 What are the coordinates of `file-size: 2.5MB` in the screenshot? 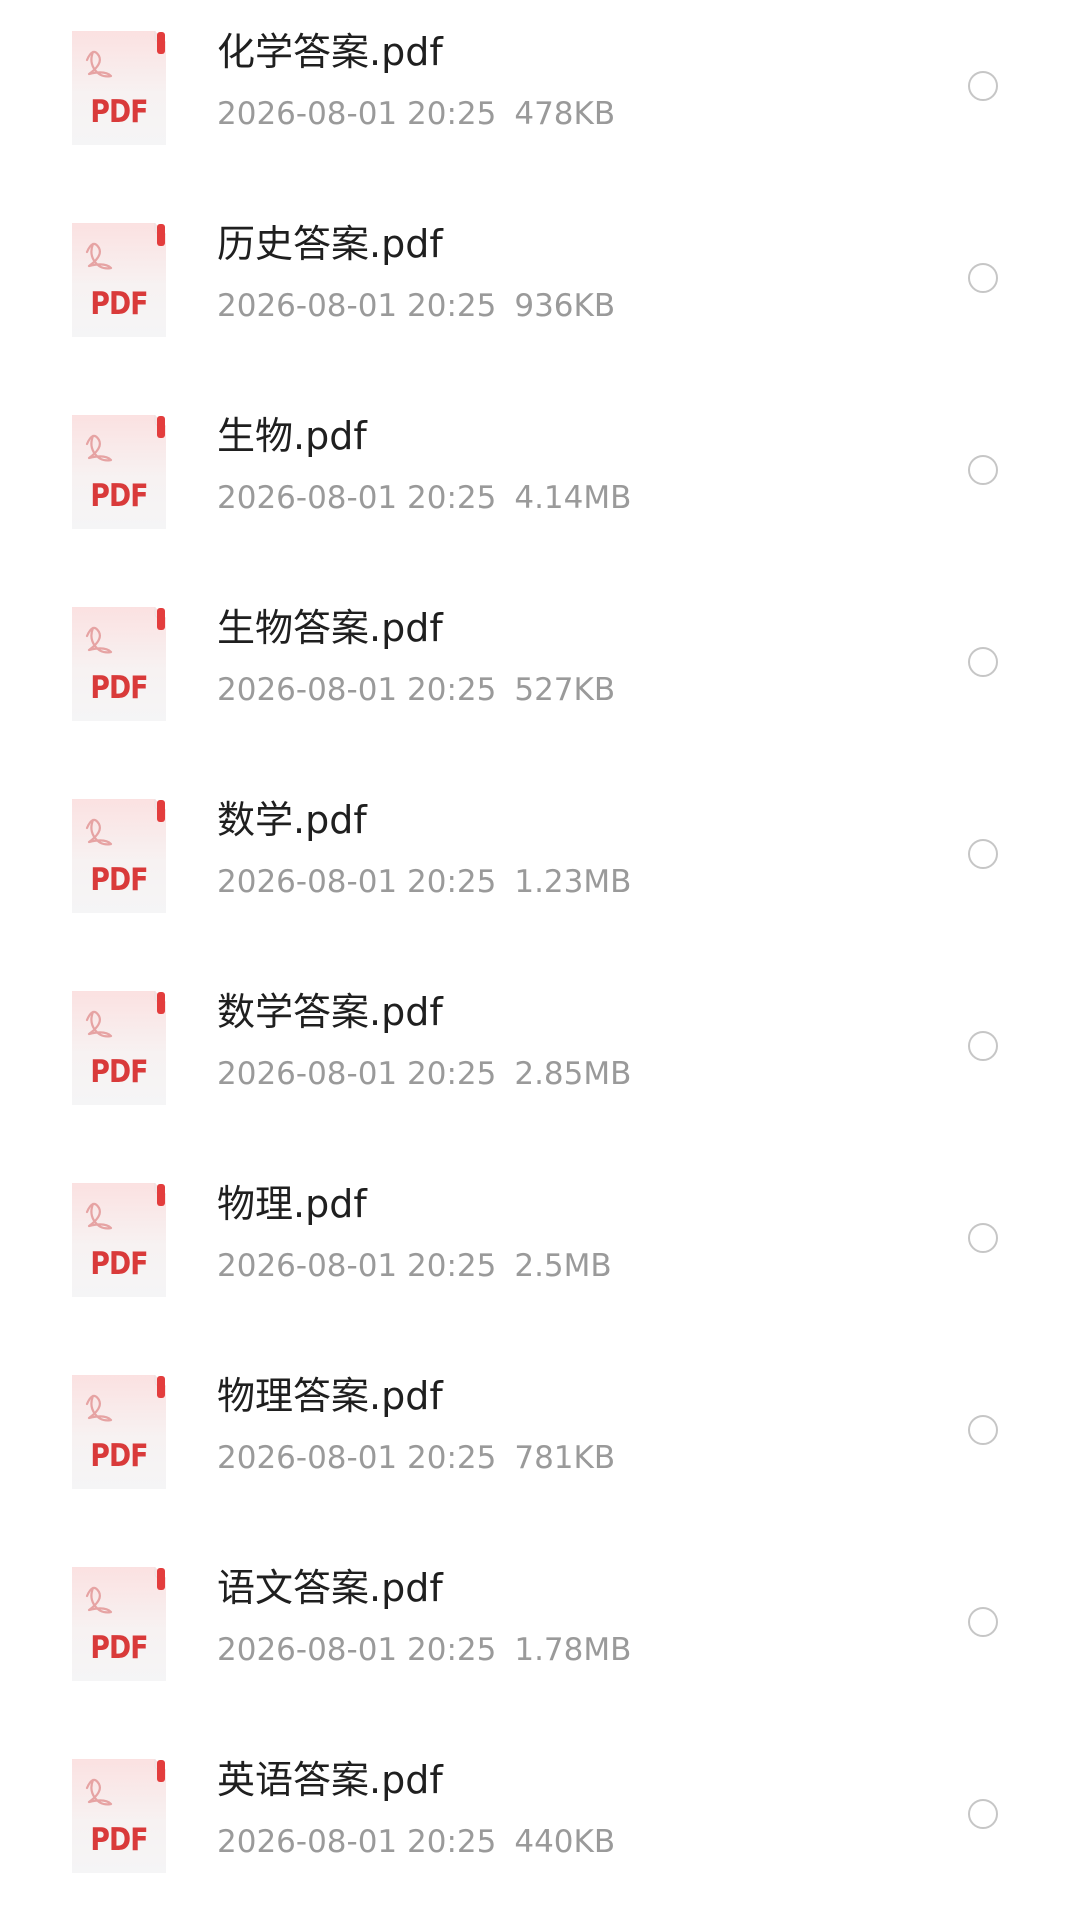 It's located at (563, 1266).